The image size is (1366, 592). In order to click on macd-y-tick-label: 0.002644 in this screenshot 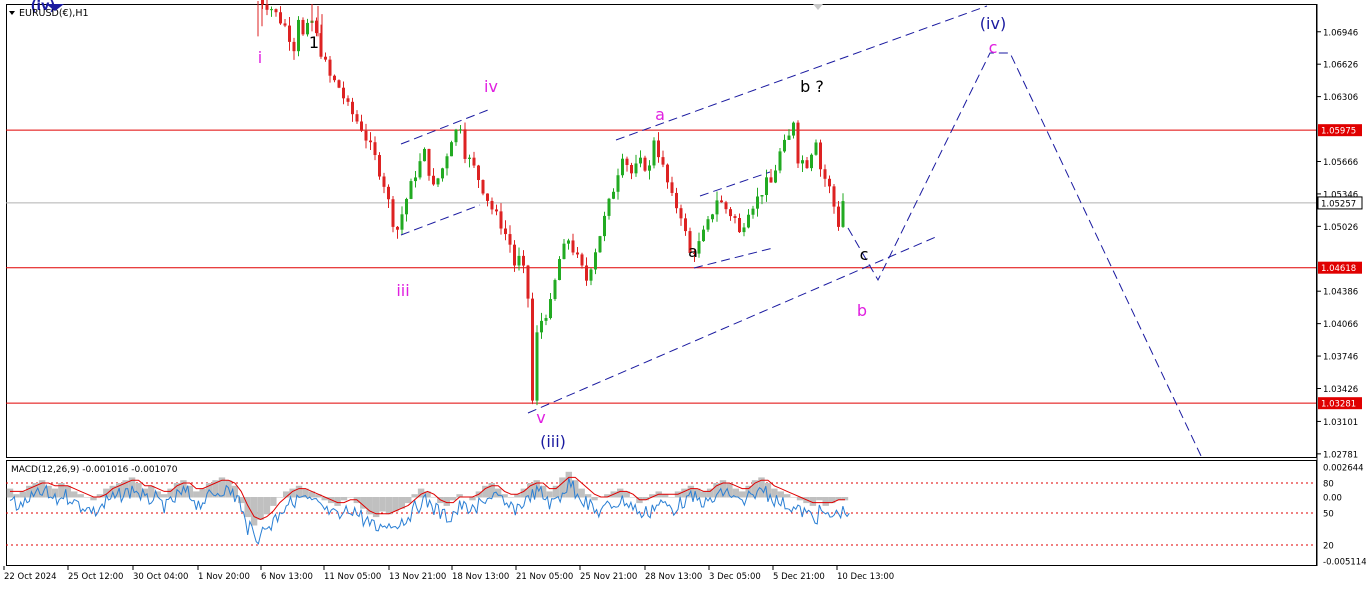, I will do `click(1343, 469)`.